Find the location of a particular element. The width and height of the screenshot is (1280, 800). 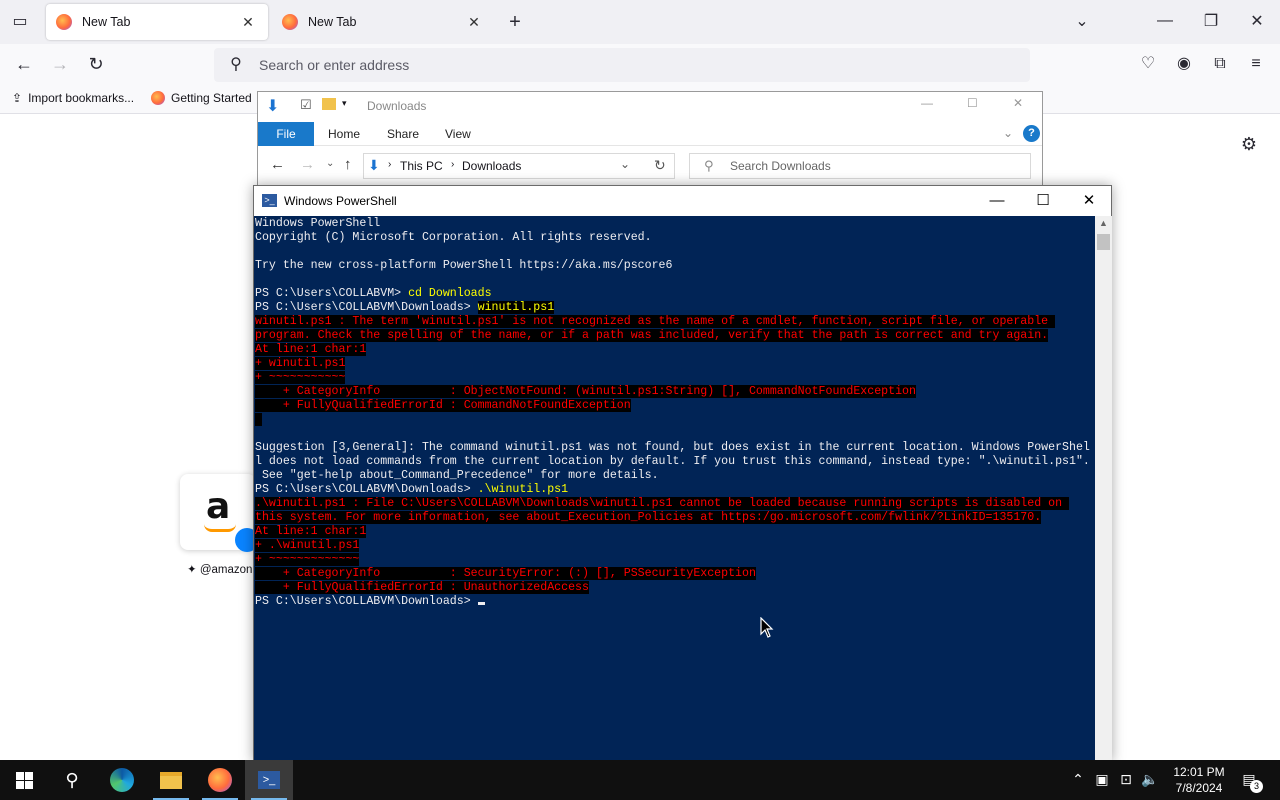

console-line: + ~~~~~~~~~~~ is located at coordinates (675, 378).